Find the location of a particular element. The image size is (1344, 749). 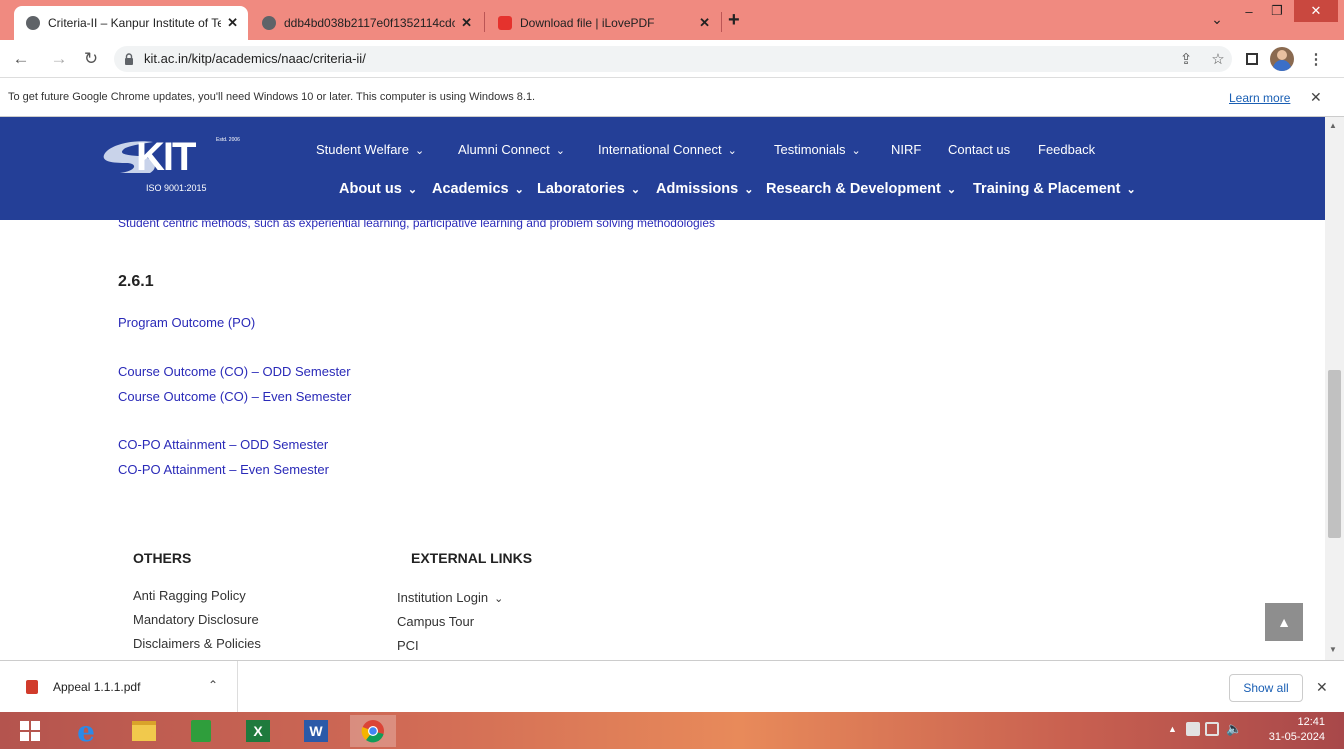

nav-nirf: NIRF is located at coordinates (906, 149).